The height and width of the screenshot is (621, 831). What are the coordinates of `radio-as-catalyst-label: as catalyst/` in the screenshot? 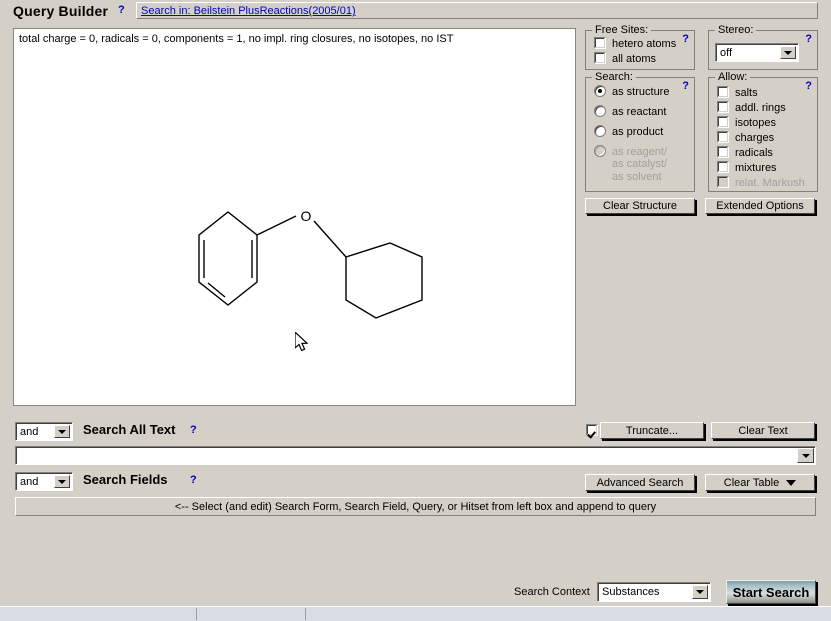 It's located at (640, 164).